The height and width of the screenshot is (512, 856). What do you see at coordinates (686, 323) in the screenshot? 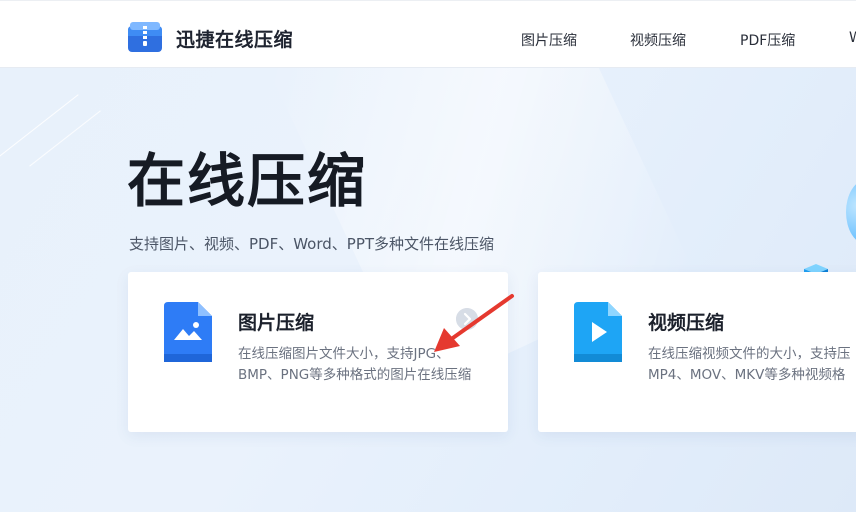
I see `card-title: 视频压缩` at bounding box center [686, 323].